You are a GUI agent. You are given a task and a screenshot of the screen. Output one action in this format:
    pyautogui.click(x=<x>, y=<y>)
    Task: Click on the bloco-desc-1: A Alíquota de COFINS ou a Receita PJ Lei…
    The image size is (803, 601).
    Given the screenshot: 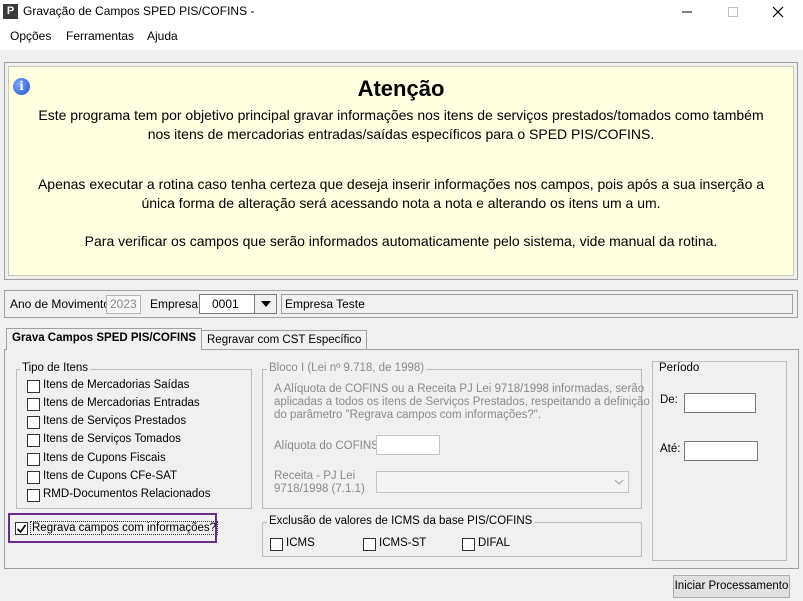 What is the action you would take?
    pyautogui.click(x=459, y=389)
    